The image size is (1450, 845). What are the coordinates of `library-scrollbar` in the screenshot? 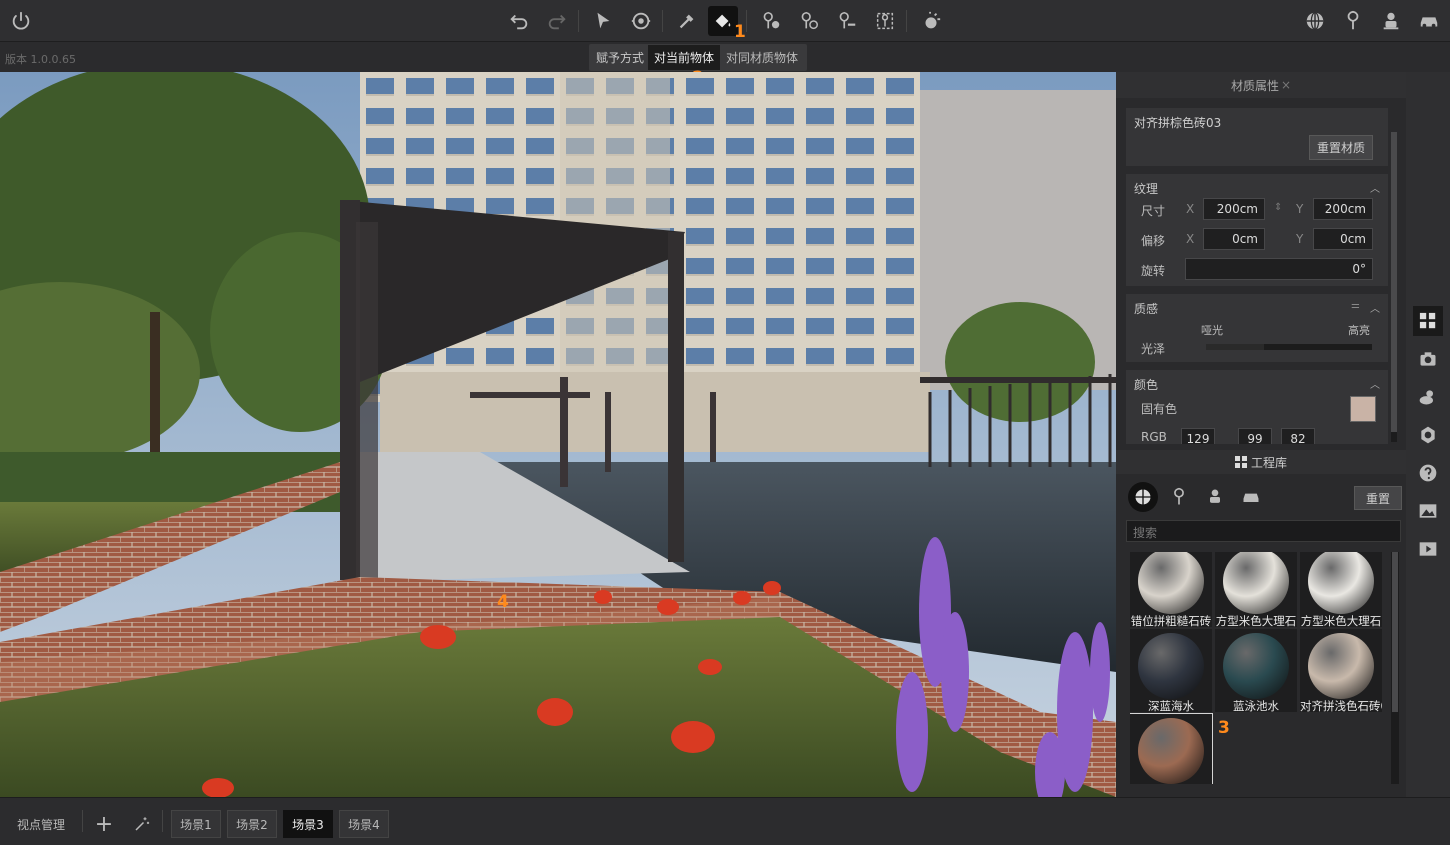 It's located at (1395, 668).